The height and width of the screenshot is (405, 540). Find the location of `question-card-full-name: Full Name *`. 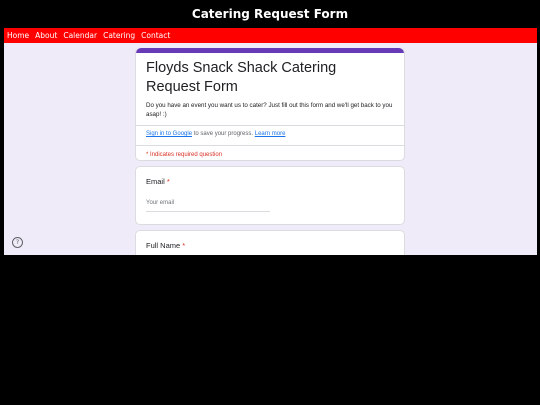

question-card-full-name: Full Name * is located at coordinates (270, 242).